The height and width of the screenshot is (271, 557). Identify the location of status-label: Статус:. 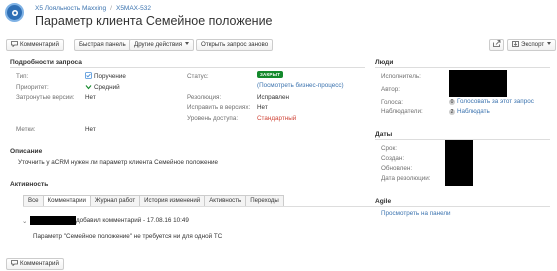
(198, 76).